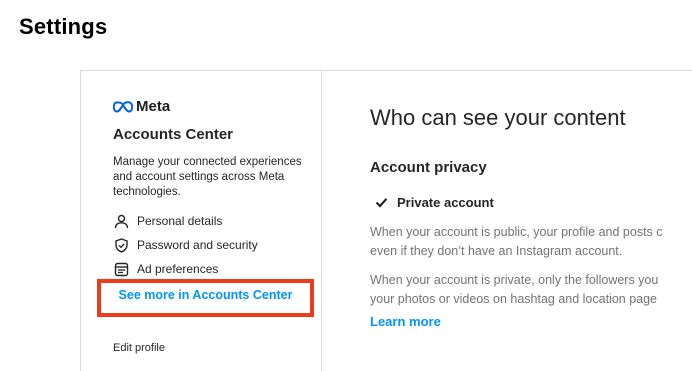 This screenshot has height=371, width=692. Describe the element at coordinates (153, 106) in the screenshot. I see `meta-brand-text: Meta` at that location.